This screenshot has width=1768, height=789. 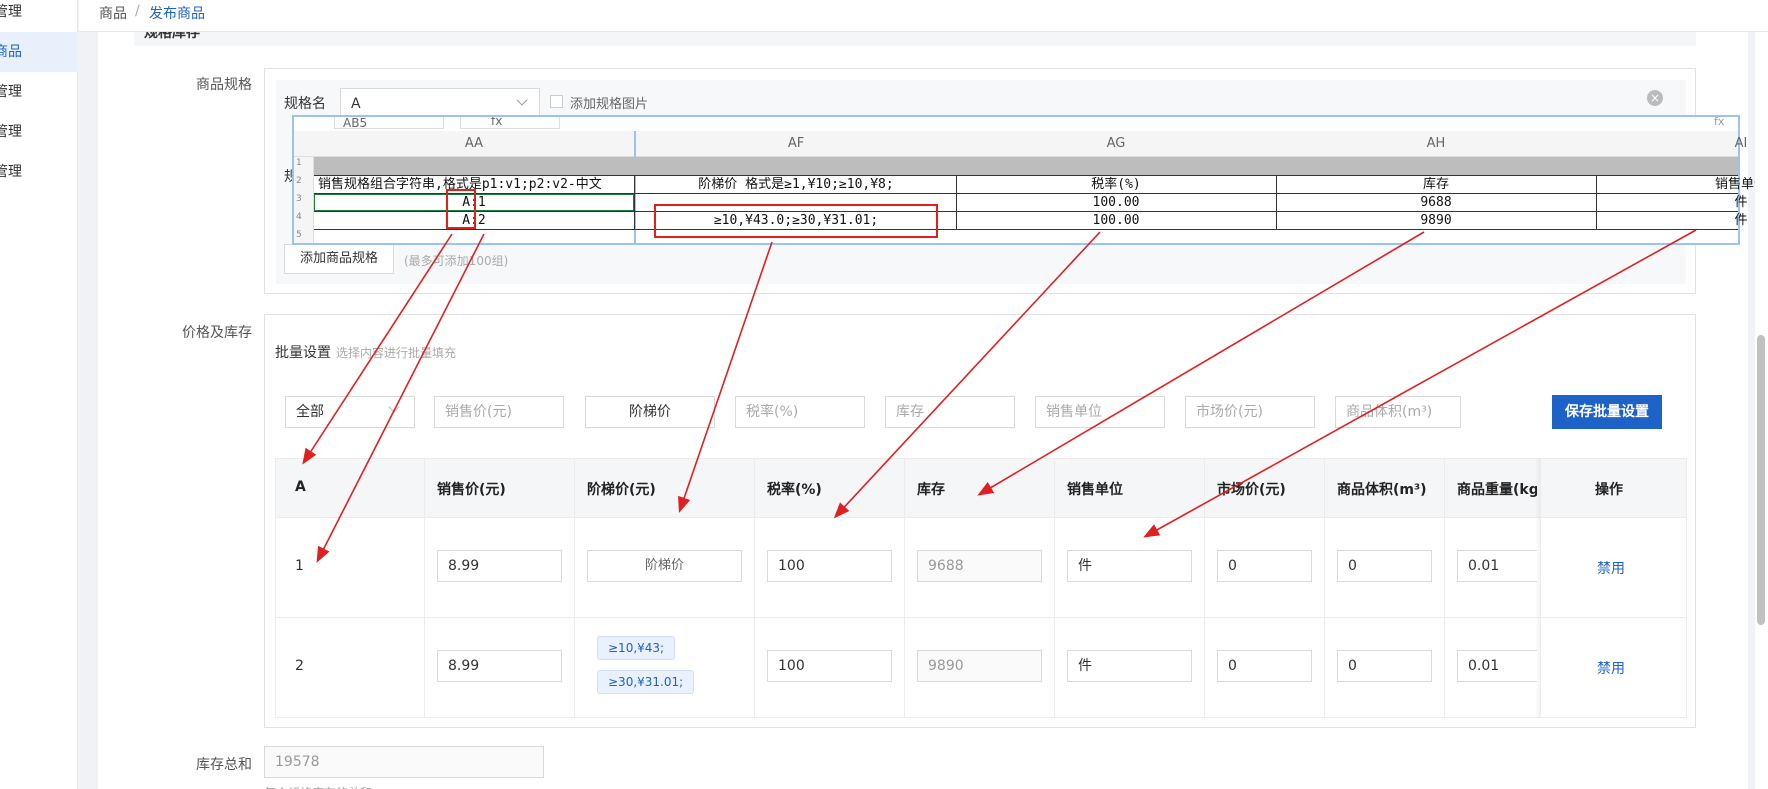 I want to click on arrow-ah-to-stock, so click(x=1201, y=363).